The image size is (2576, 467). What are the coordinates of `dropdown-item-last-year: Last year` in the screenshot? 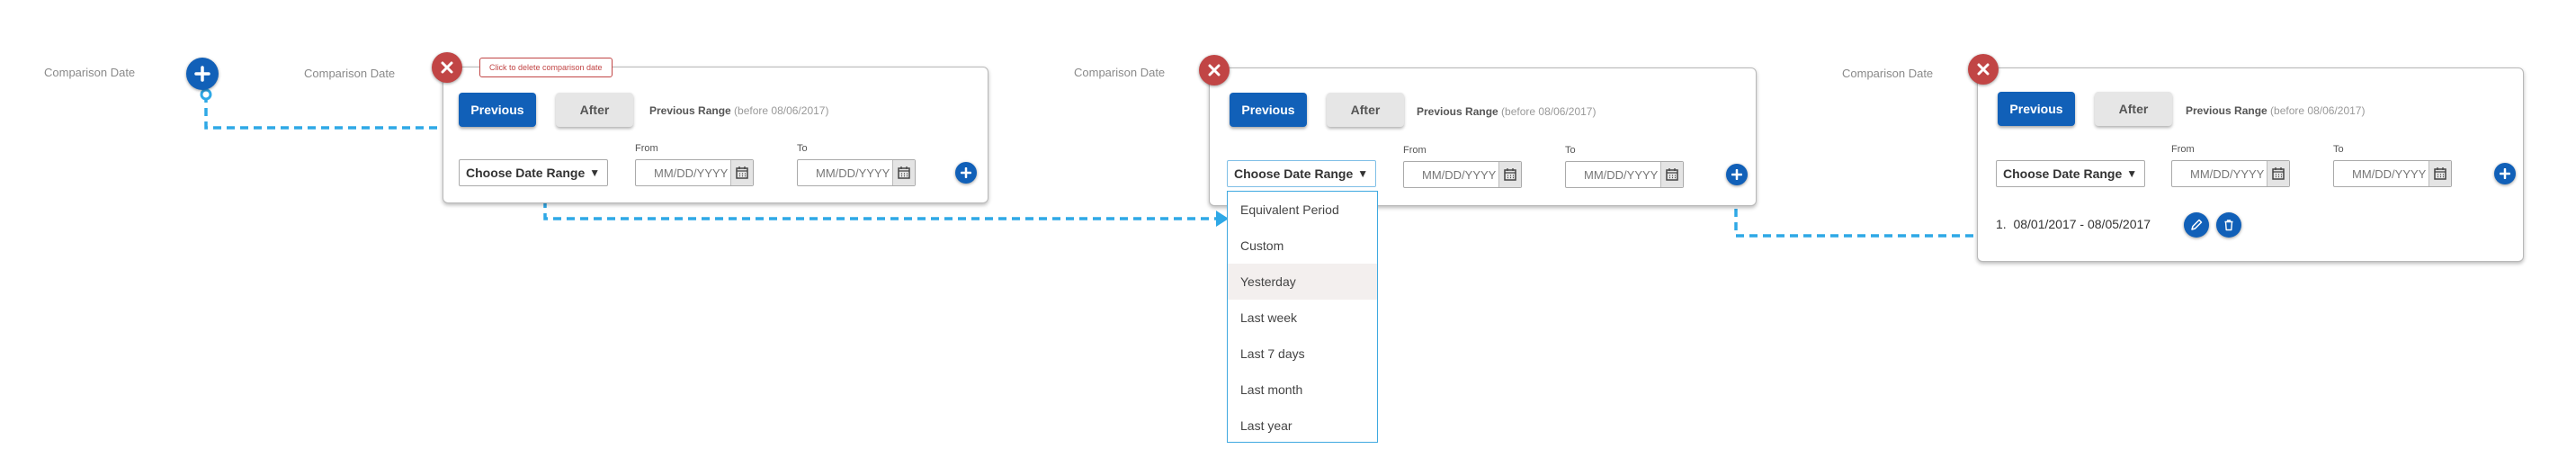 It's located at (1302, 426).